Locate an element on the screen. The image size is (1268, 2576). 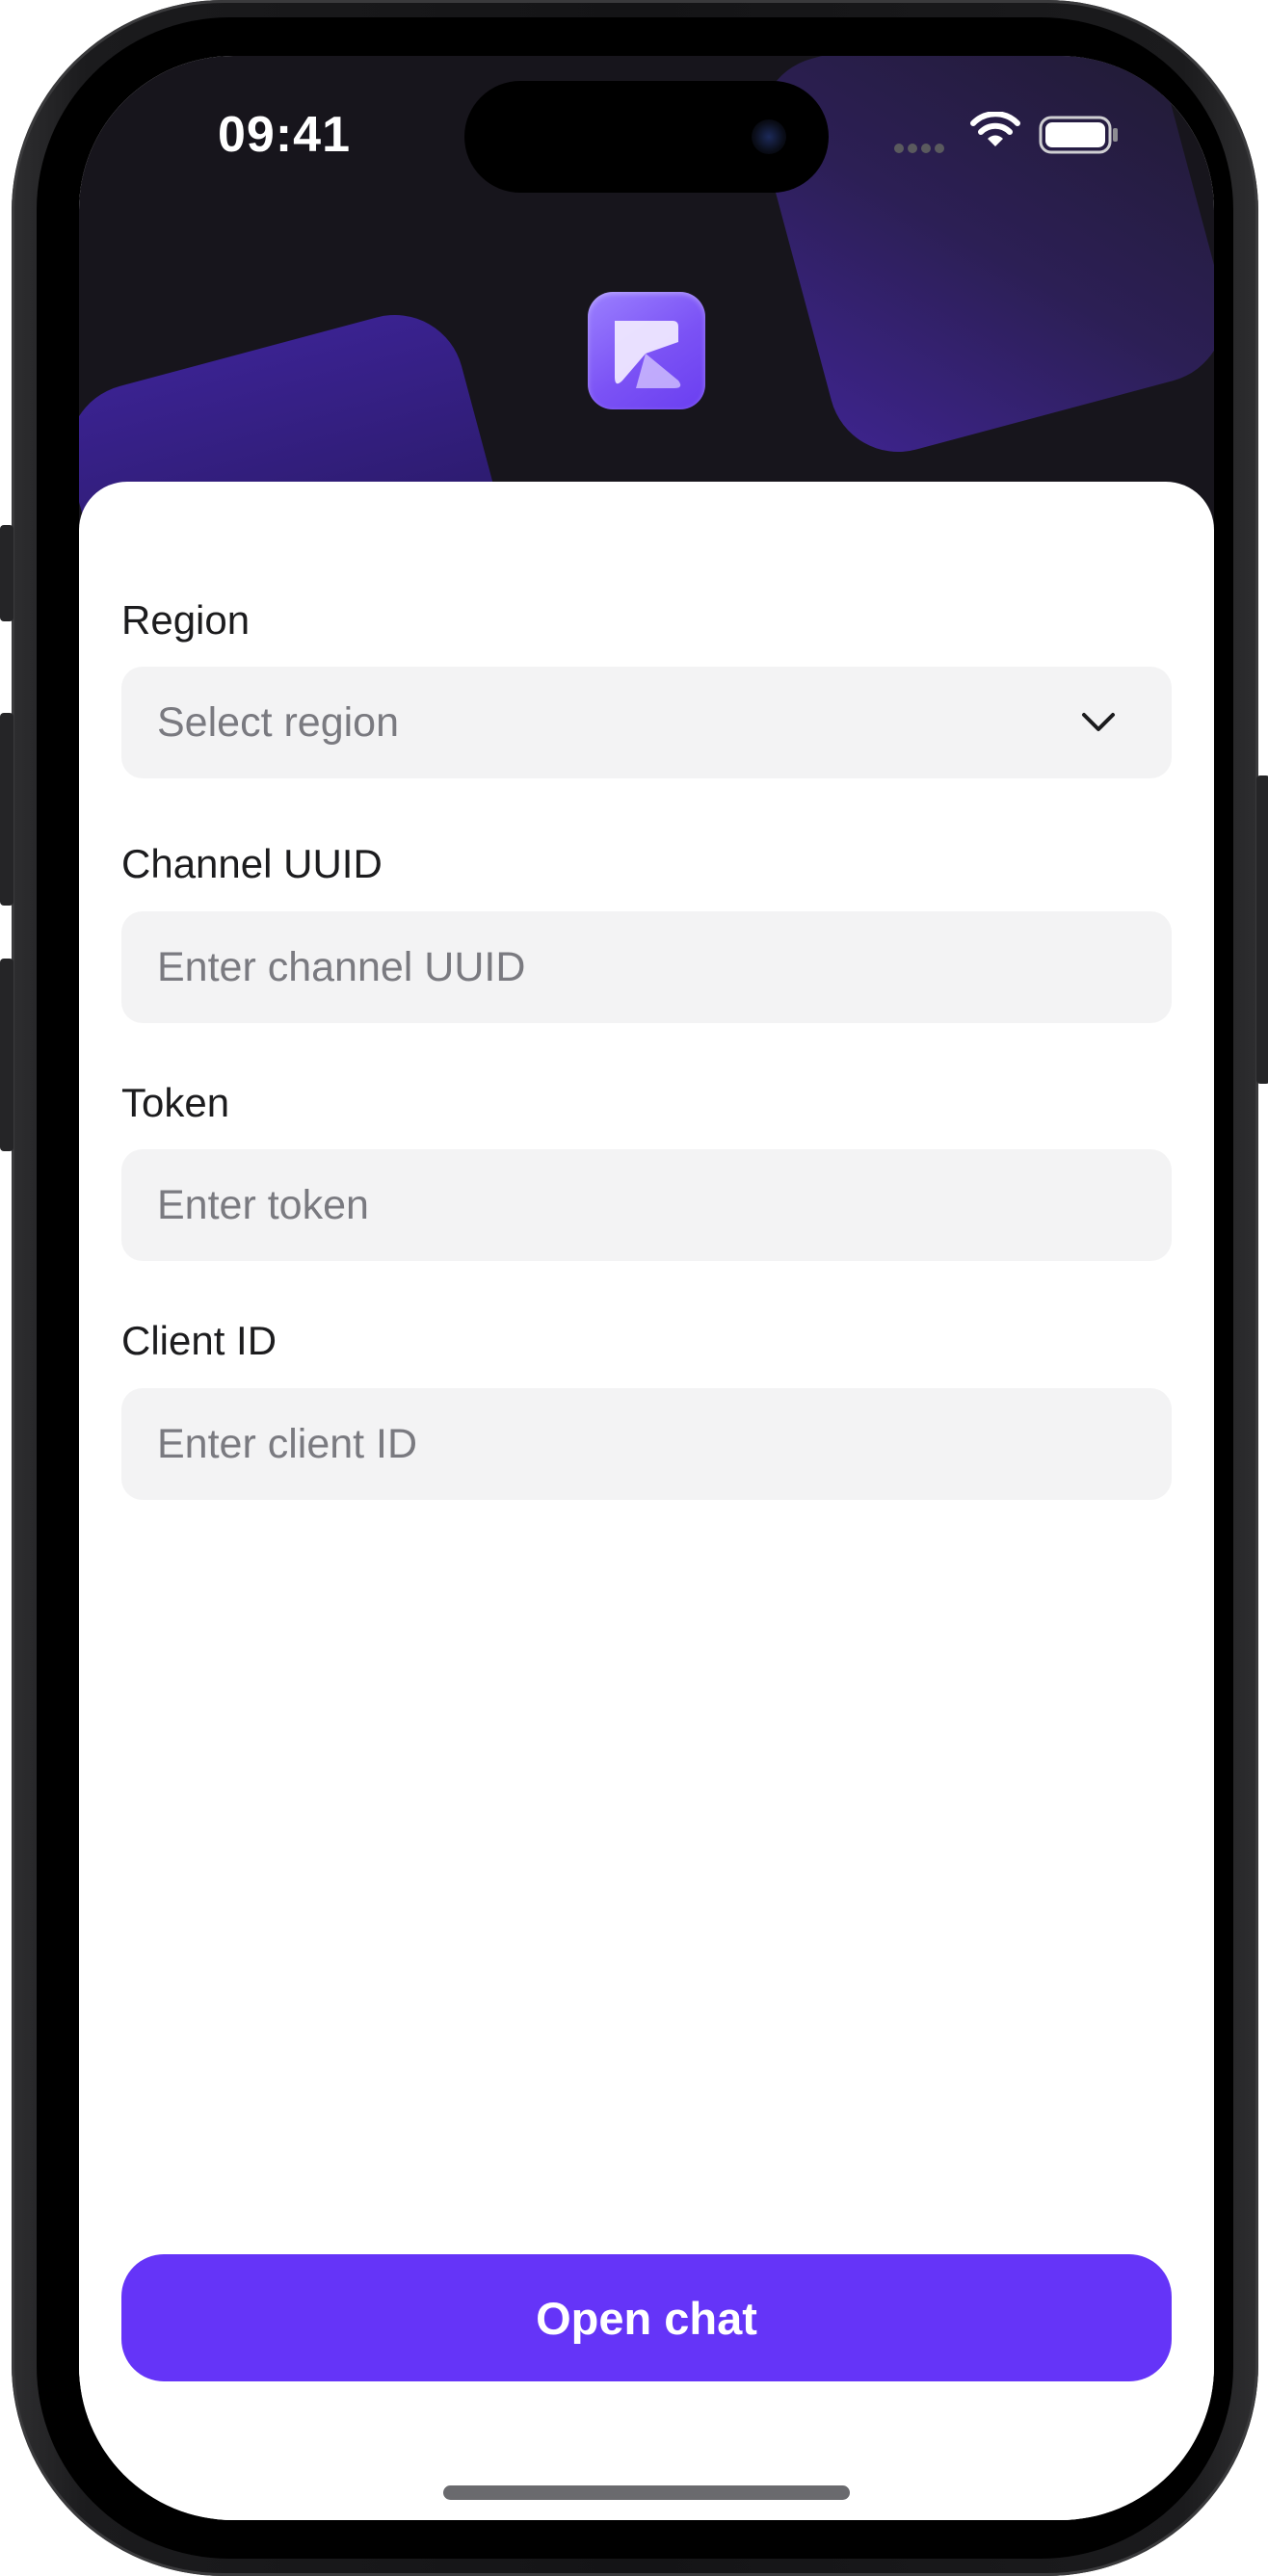
app-logo-icon is located at coordinates (646, 351).